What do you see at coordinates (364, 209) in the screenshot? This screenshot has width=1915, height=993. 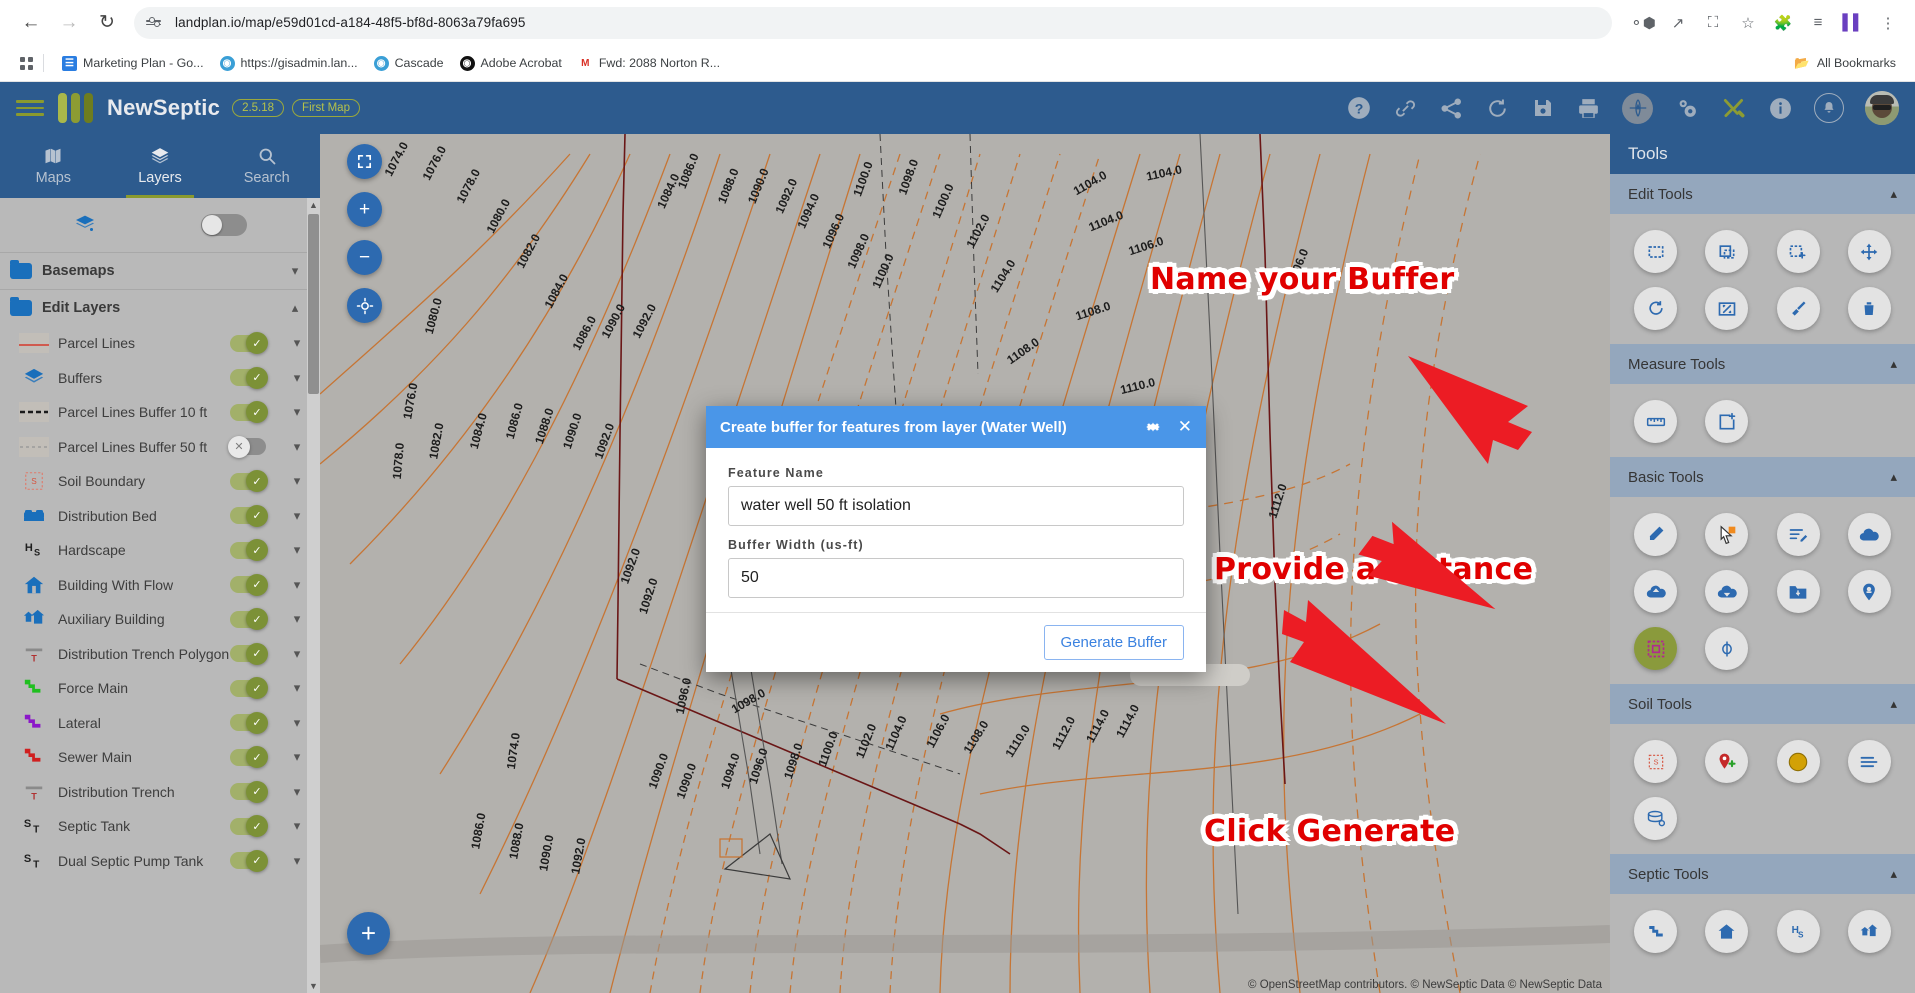 I see `zoom-in-button: +` at bounding box center [364, 209].